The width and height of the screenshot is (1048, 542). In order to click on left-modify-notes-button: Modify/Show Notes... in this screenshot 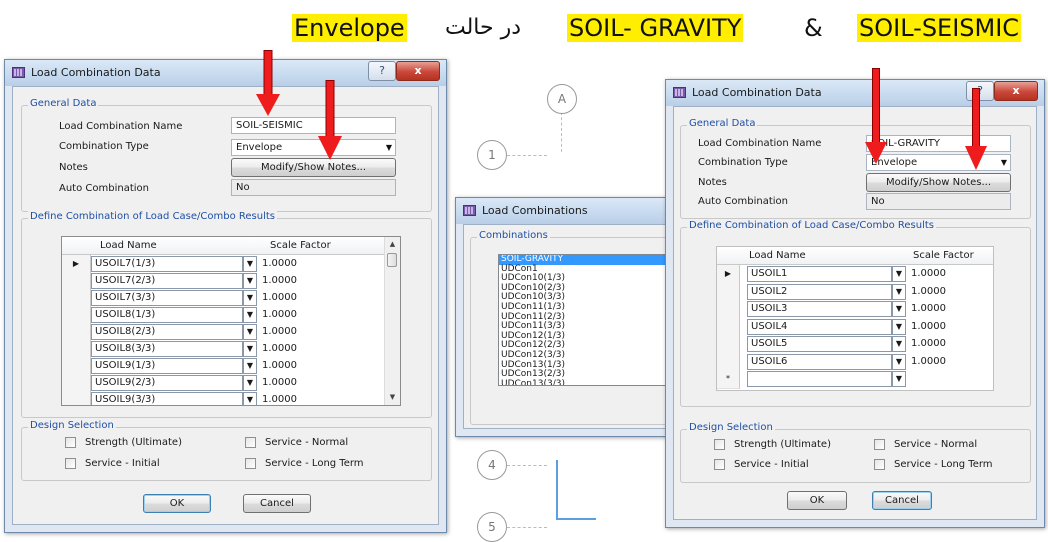, I will do `click(313, 167)`.